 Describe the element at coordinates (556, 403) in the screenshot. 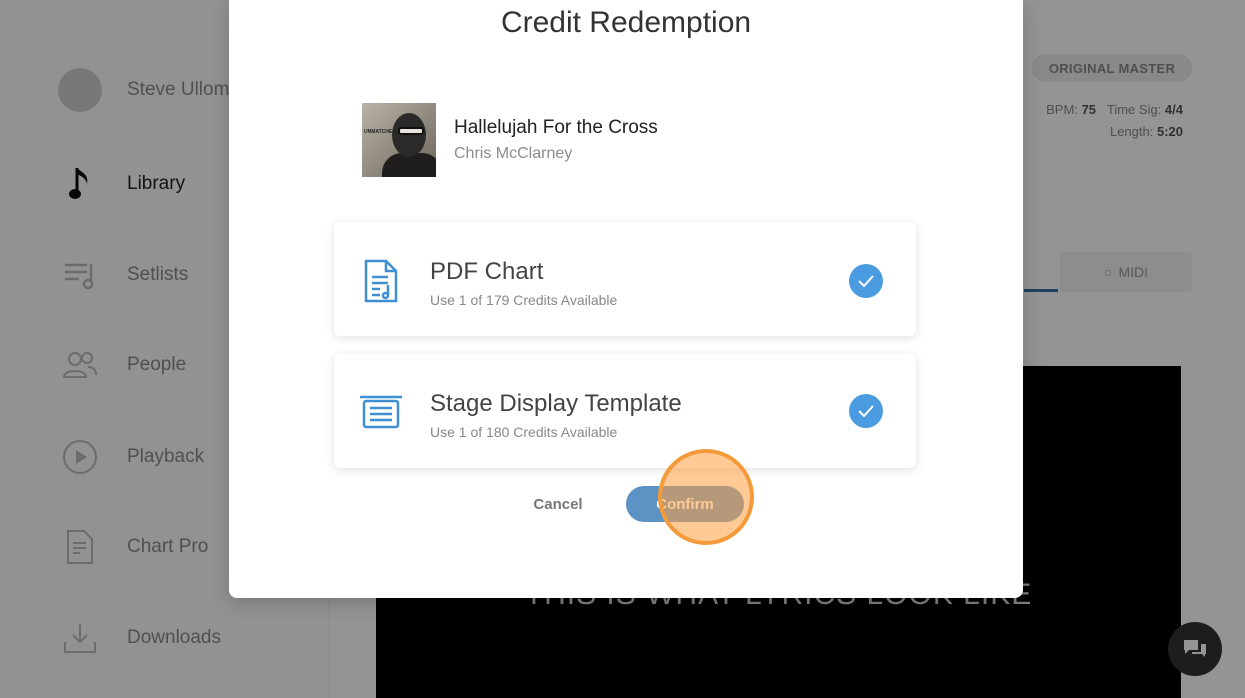

I see `option-title: Stage Display Template` at that location.